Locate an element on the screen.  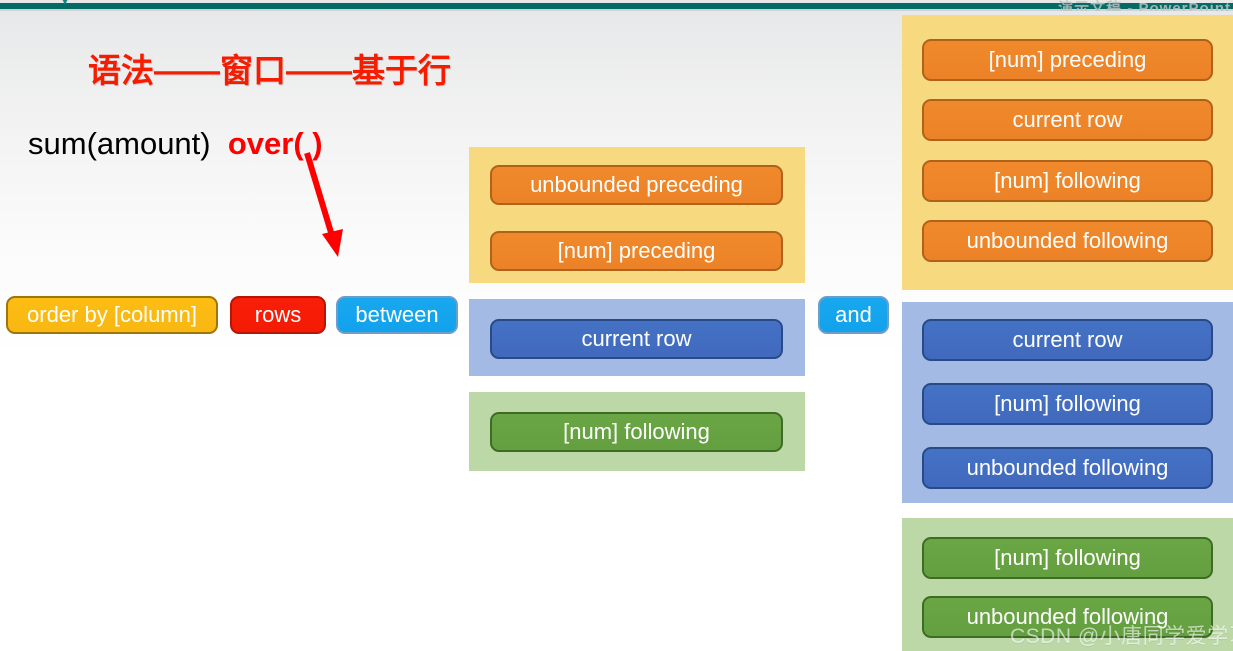
option-label: unbounded preceding is located at coordinates (636, 184).